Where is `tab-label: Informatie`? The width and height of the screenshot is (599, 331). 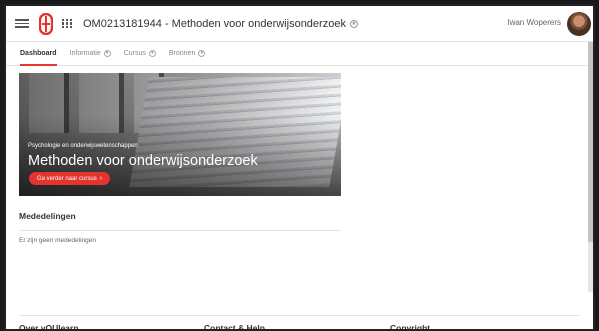 tab-label: Informatie is located at coordinates (85, 53).